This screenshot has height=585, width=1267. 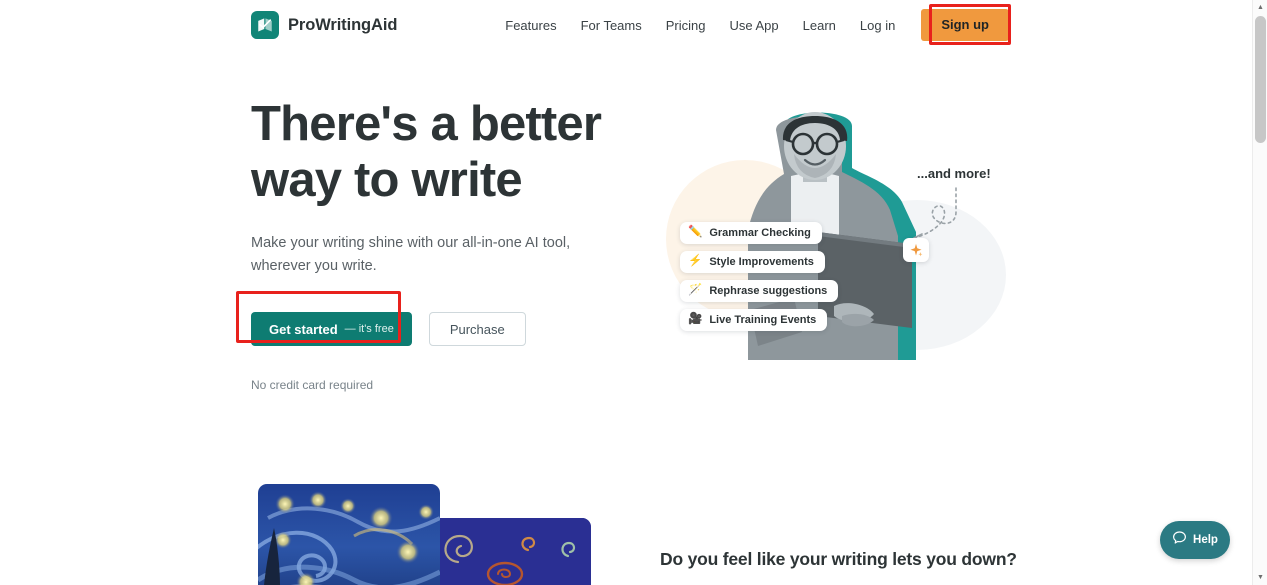 I want to click on pencil-icon: ✏️, so click(x=695, y=232).